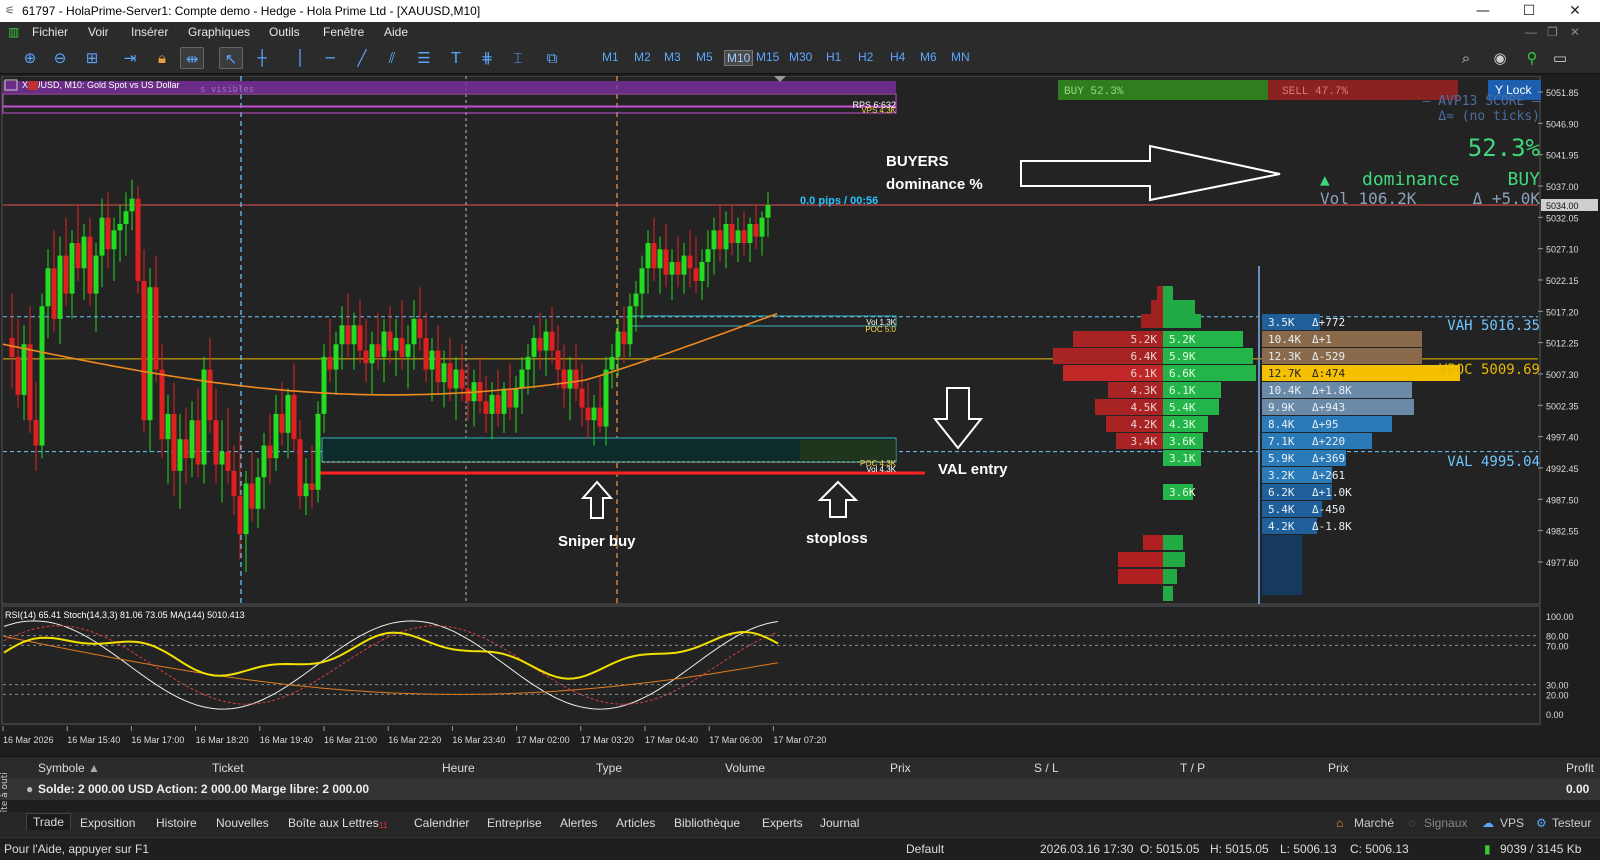 Image resolution: width=1600 pixels, height=860 pixels. What do you see at coordinates (1500, 58) in the screenshot?
I see `account-icon: ◉` at bounding box center [1500, 58].